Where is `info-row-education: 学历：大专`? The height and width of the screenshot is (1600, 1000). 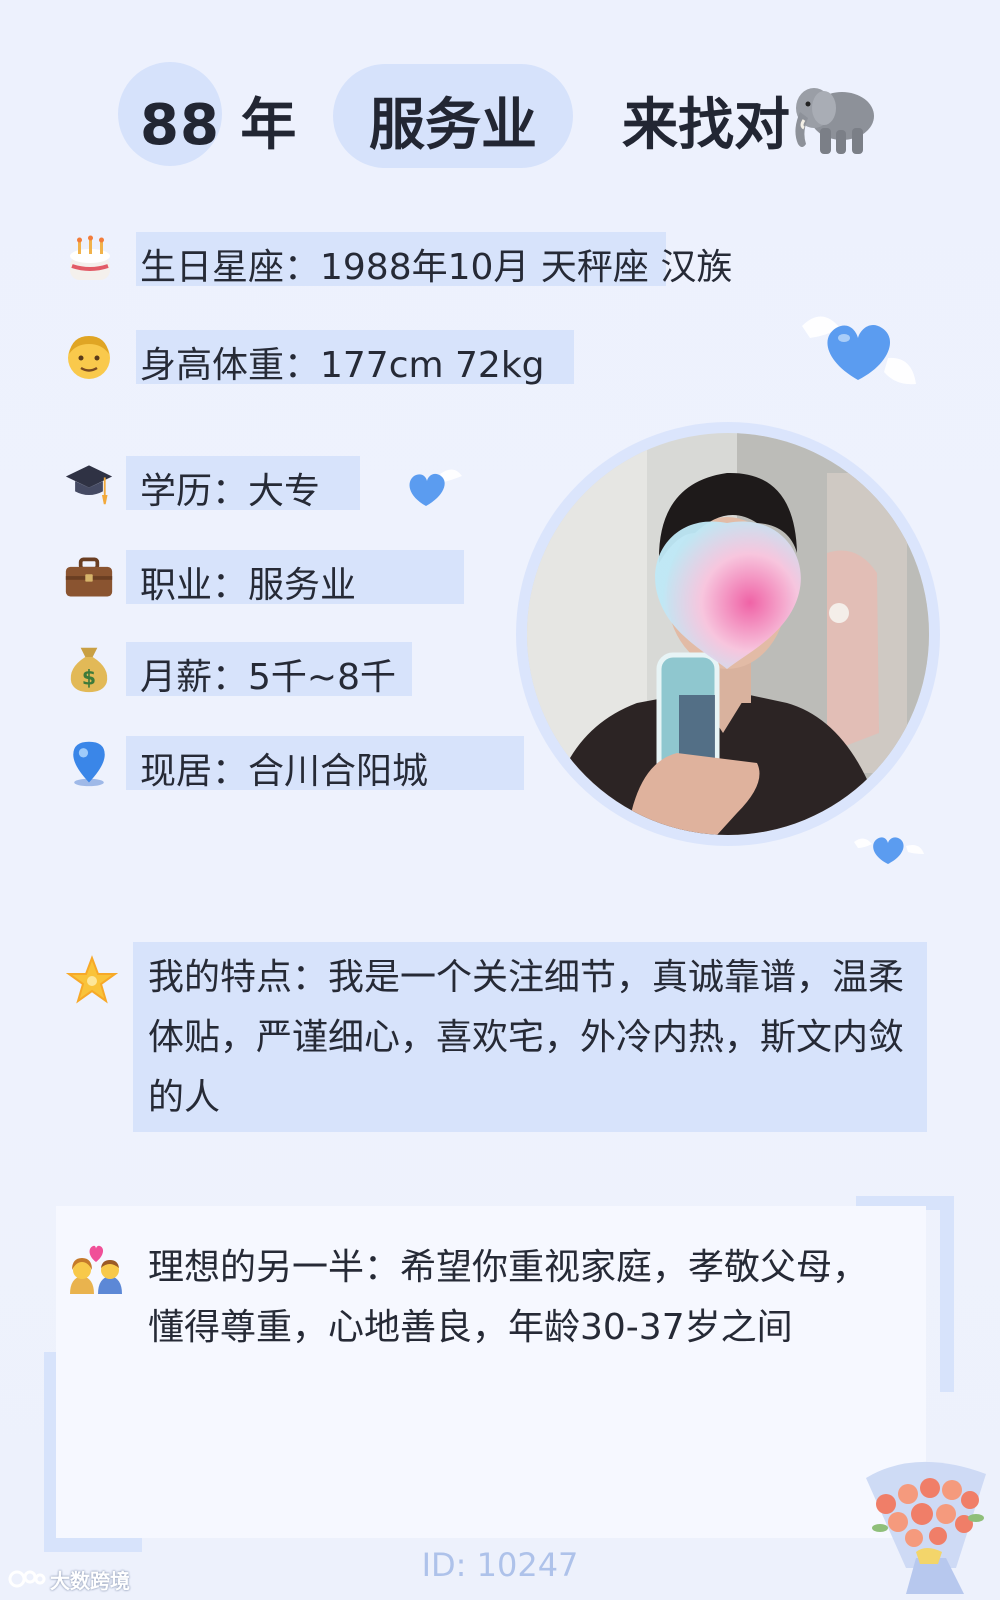
info-row-education: 学历：大专 is located at coordinates (220, 484).